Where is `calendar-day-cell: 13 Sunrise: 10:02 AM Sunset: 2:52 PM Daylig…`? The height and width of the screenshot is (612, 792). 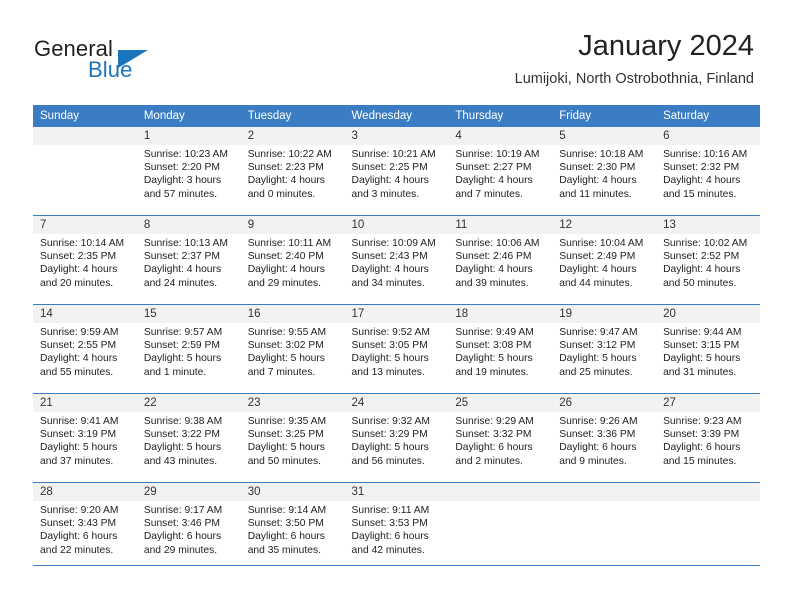 calendar-day-cell: 13 Sunrise: 10:02 AM Sunset: 2:52 PM Daylig… is located at coordinates (708, 260).